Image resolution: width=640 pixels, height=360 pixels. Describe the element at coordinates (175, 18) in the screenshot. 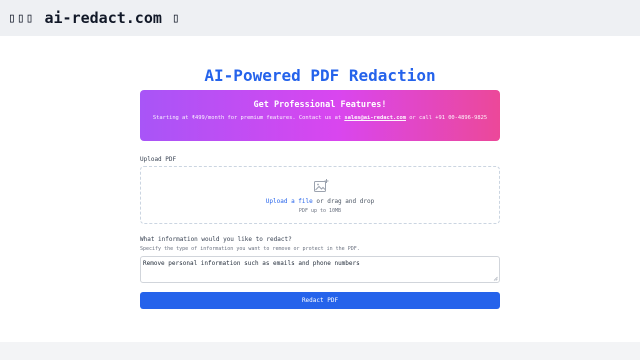

I see `trailing-icon: ▯` at that location.